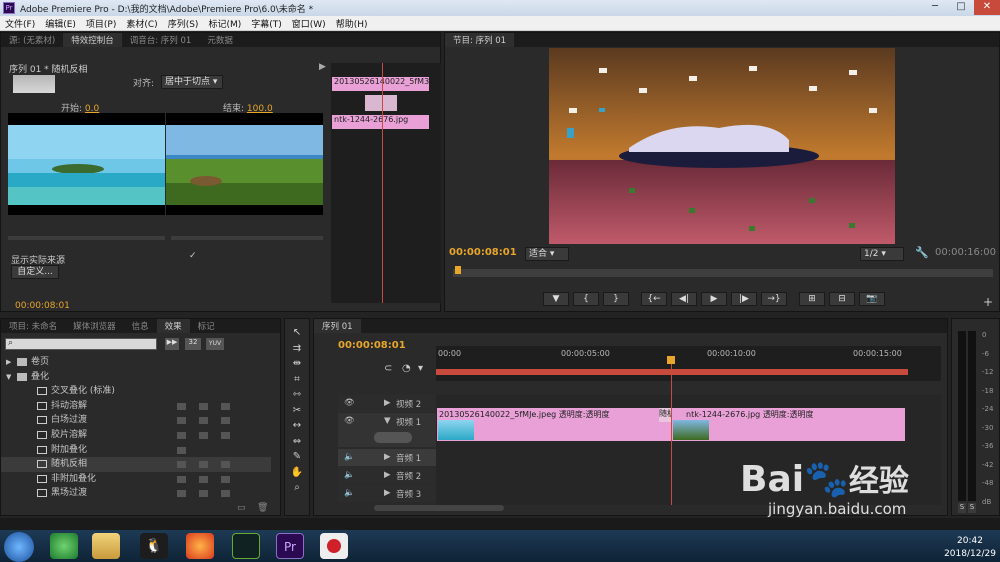 This screenshot has width=1000, height=562. Describe the element at coordinates (136, 493) in the screenshot. I see `effects-item: 黑场过渡` at that location.